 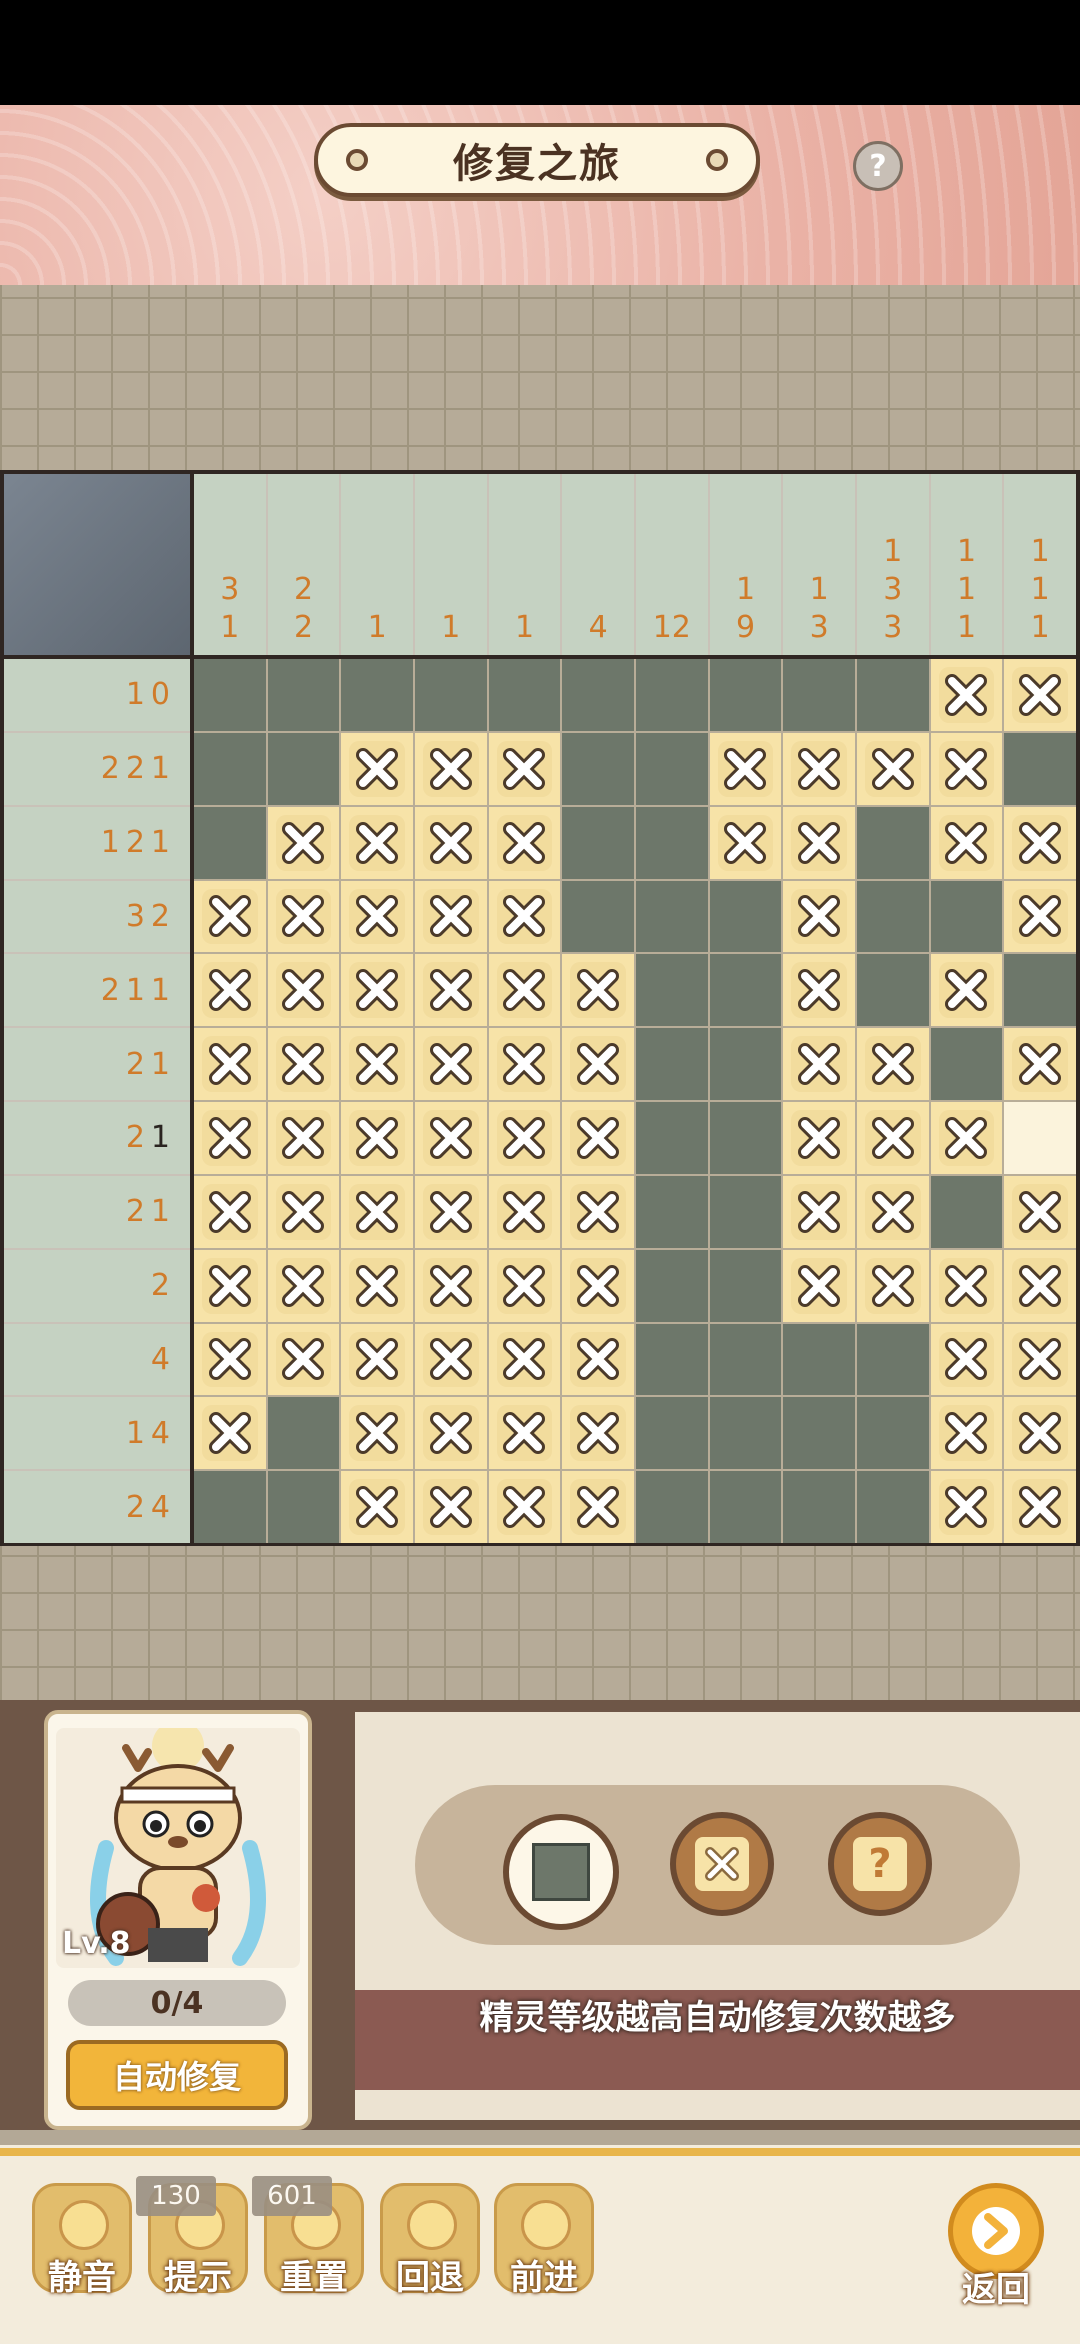 I want to click on fill-tool-button, so click(x=561, y=1872).